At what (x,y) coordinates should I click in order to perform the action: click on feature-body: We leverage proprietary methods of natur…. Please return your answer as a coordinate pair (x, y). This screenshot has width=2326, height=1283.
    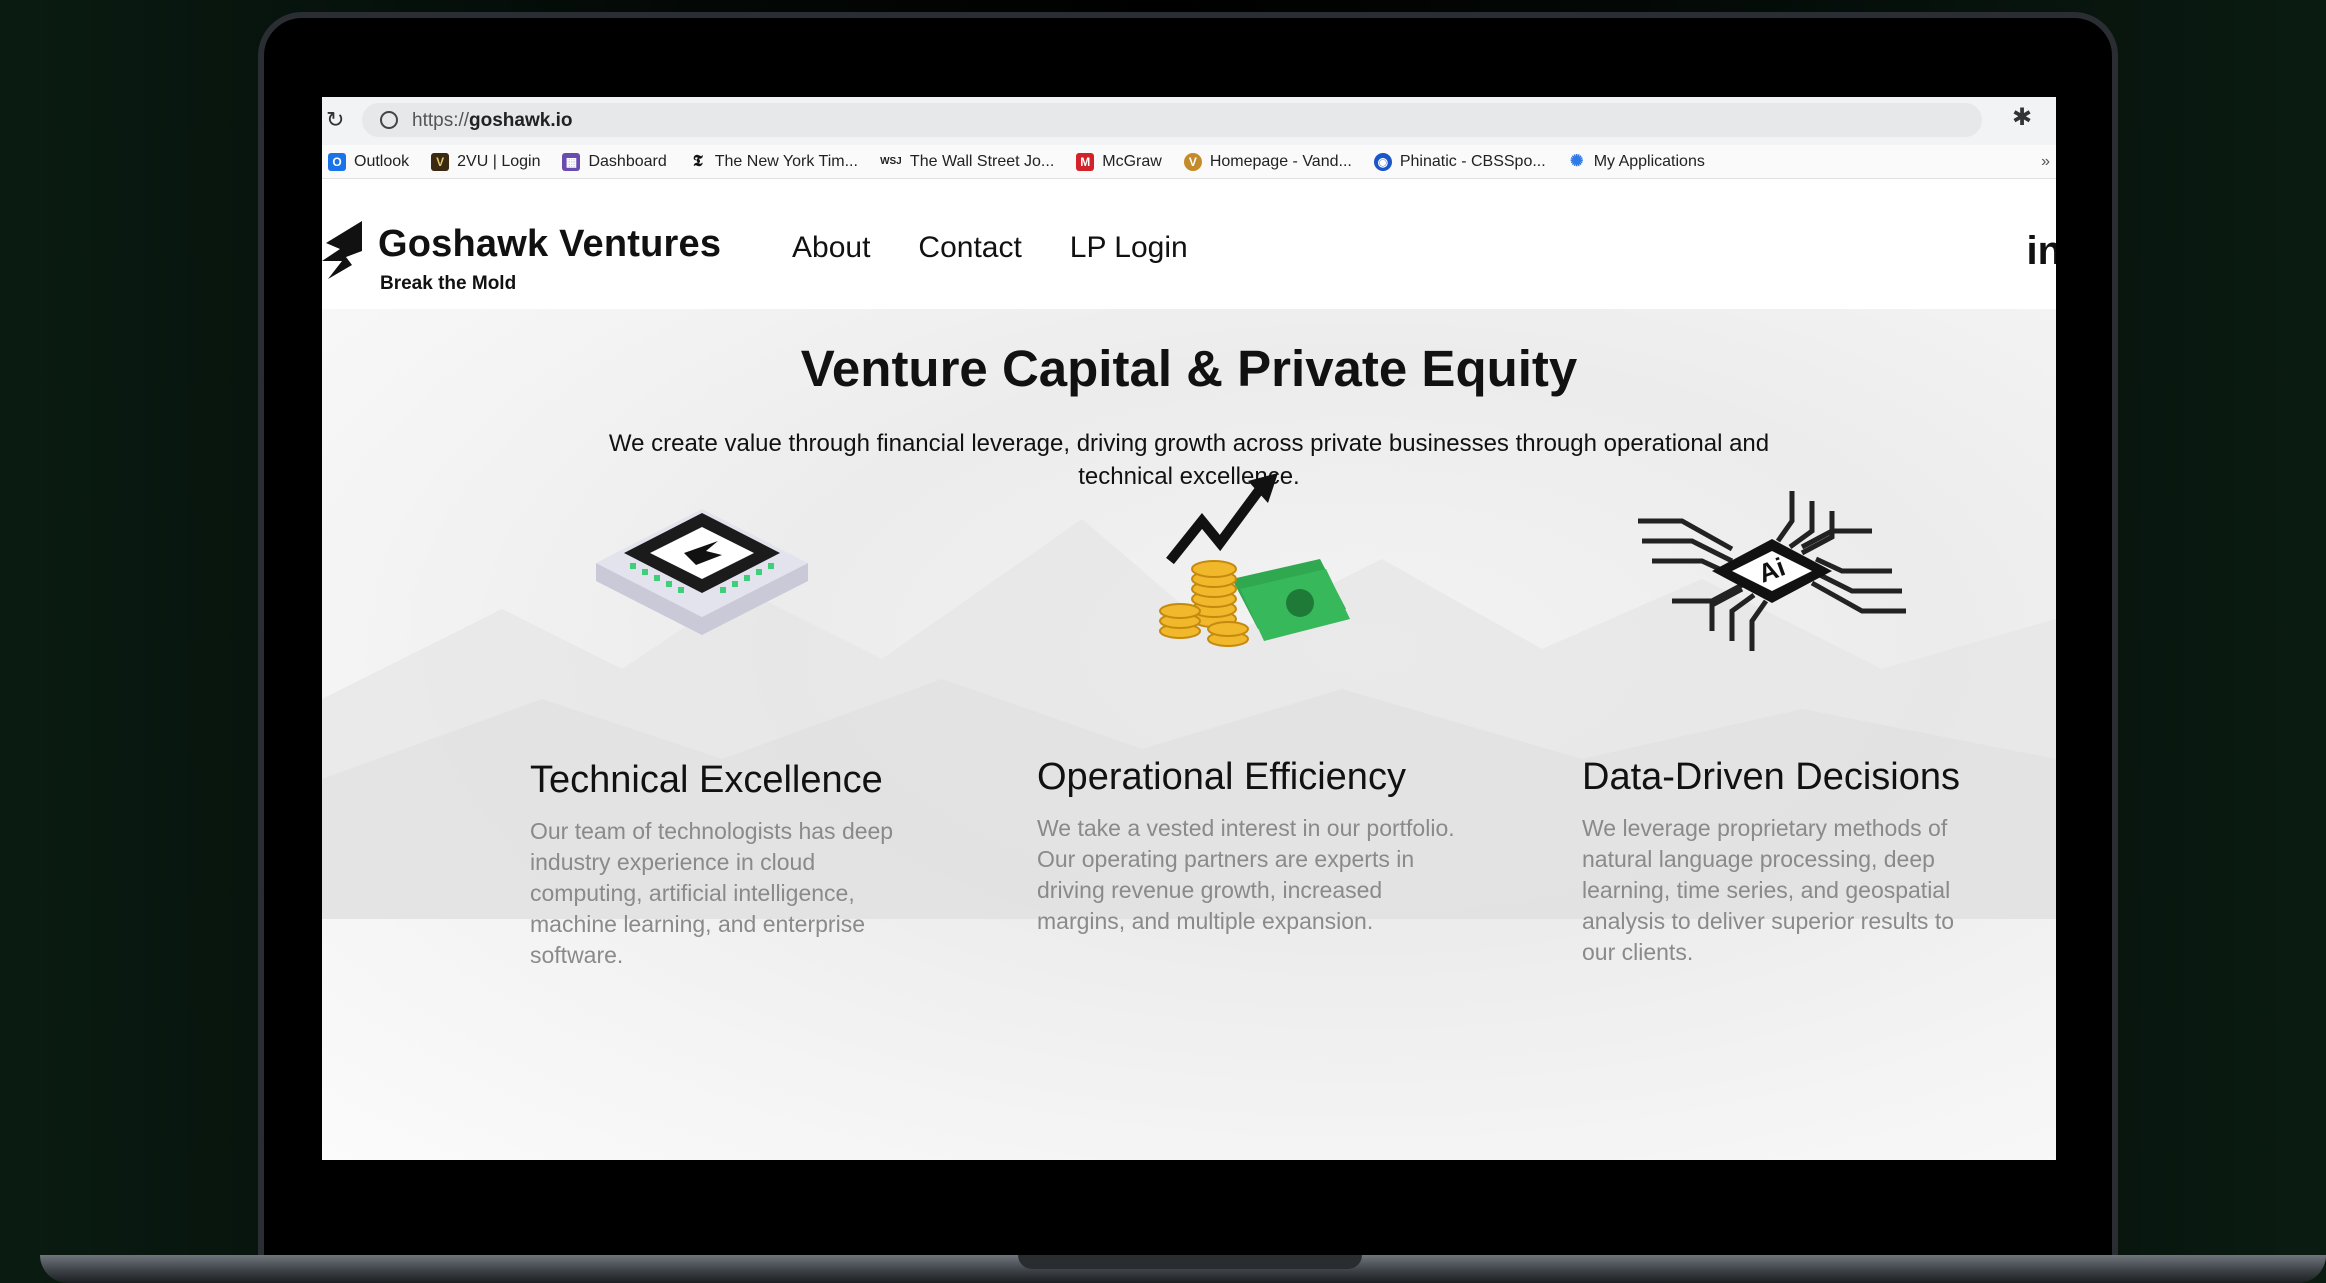
    Looking at the image, I should click on (1768, 890).